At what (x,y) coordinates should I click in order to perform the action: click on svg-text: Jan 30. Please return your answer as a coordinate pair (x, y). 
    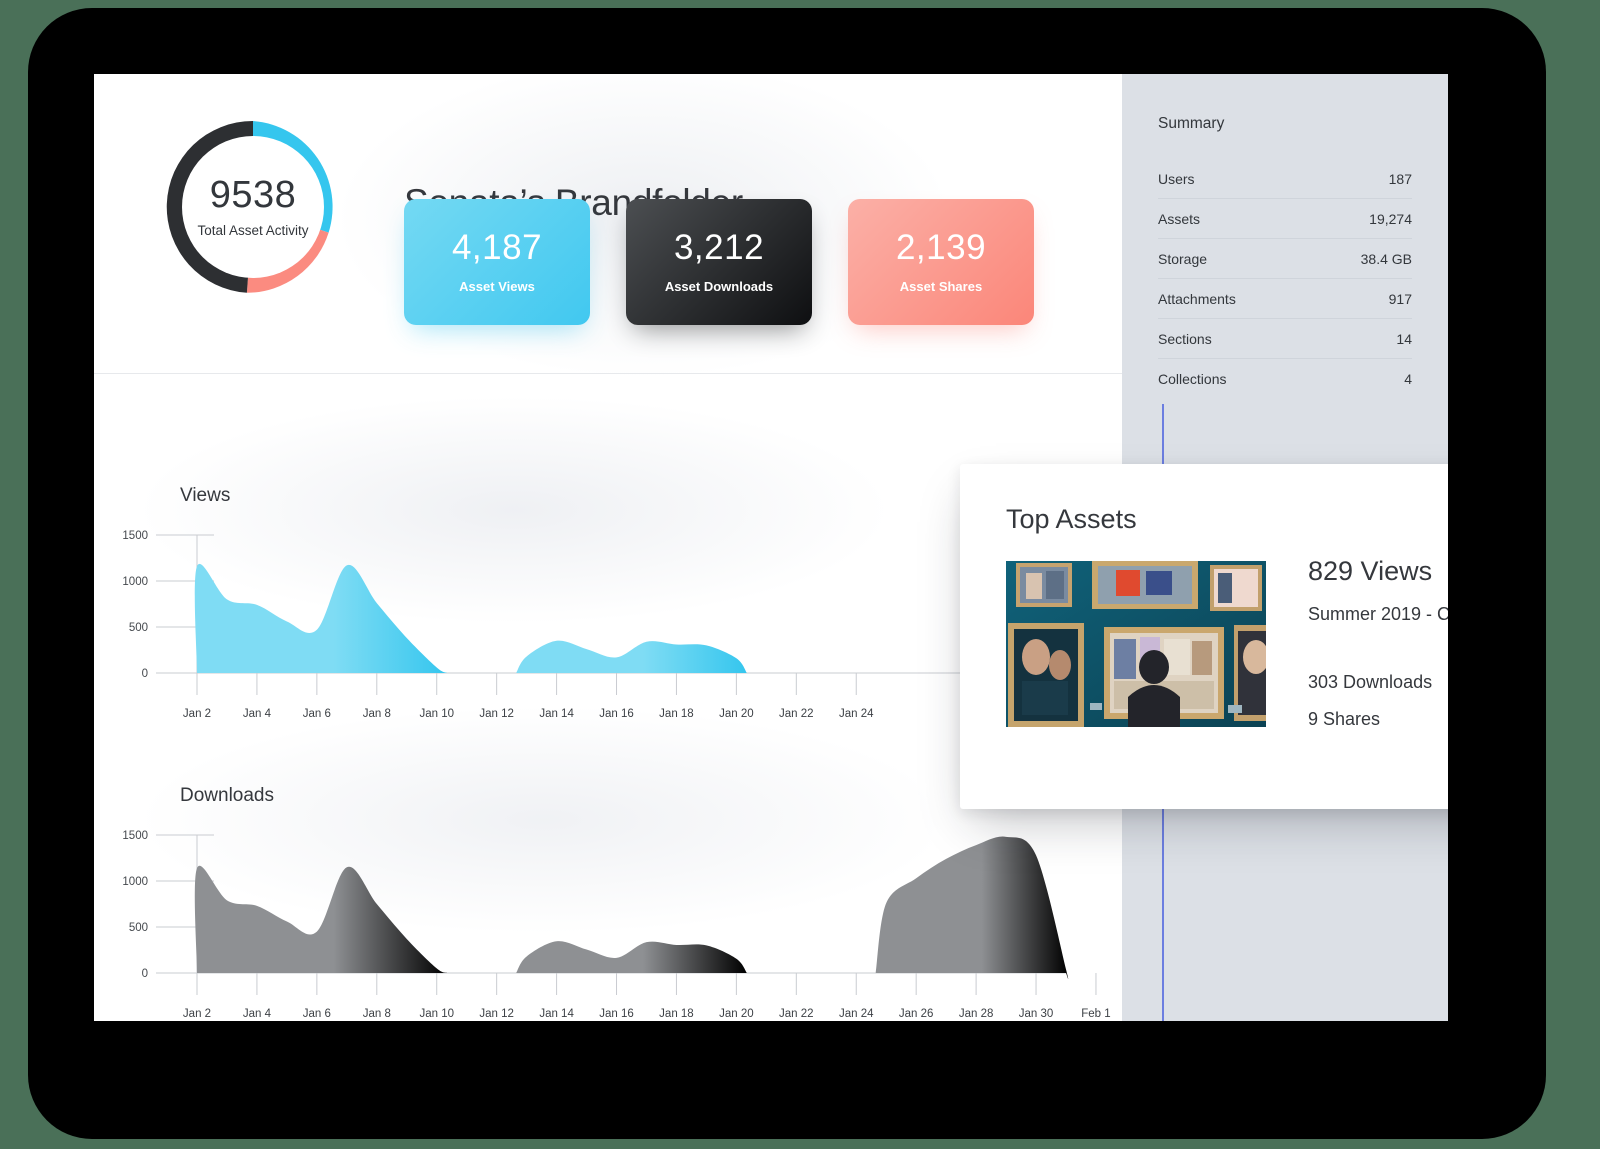
    Looking at the image, I should click on (1036, 1014).